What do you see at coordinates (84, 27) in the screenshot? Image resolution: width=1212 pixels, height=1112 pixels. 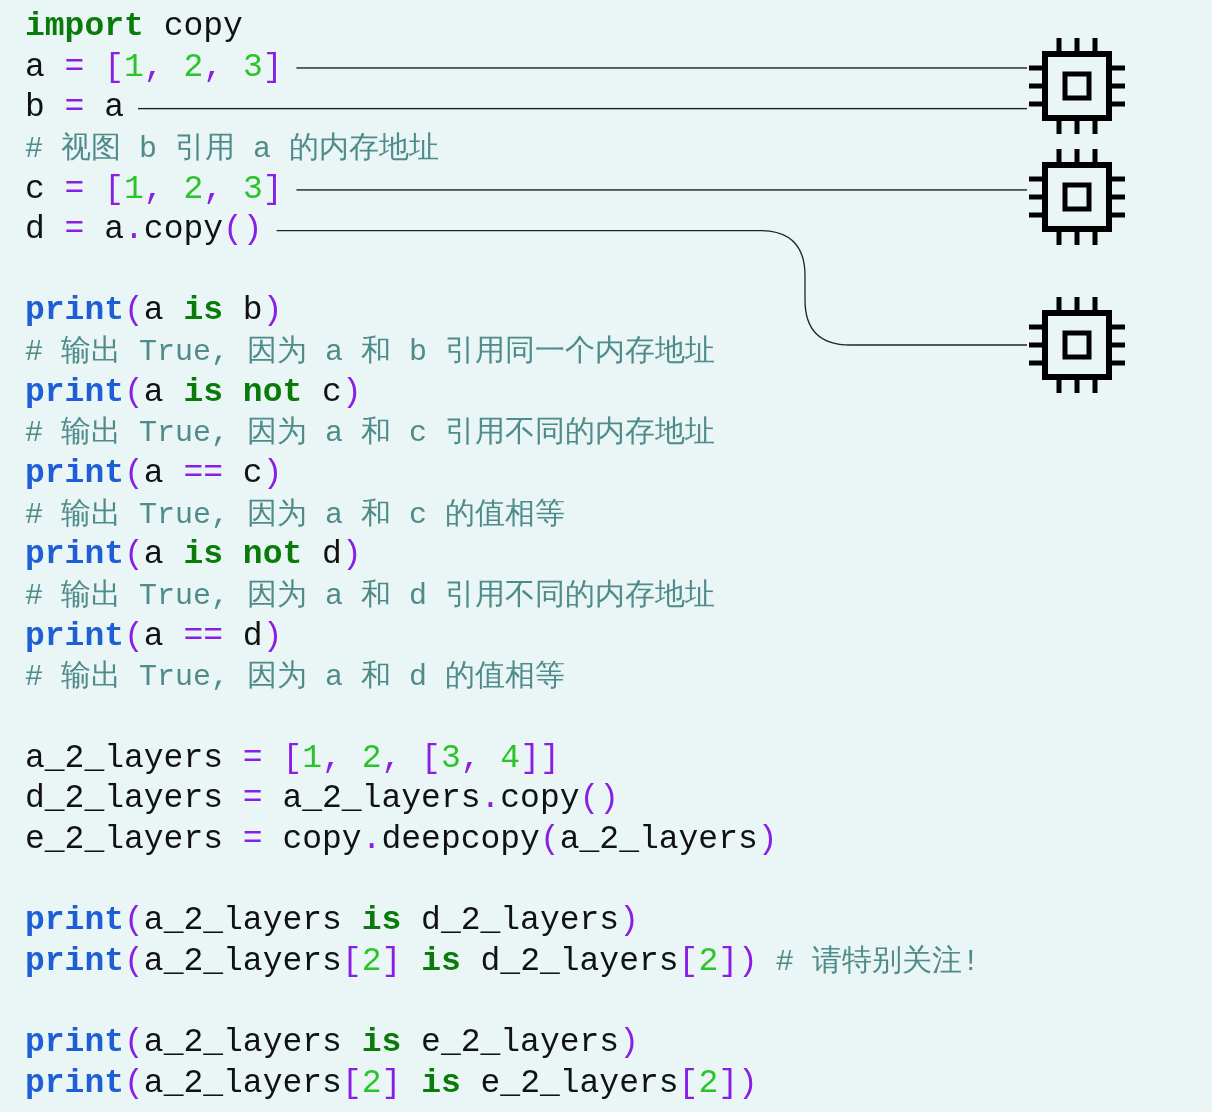 I see `code-token: import` at bounding box center [84, 27].